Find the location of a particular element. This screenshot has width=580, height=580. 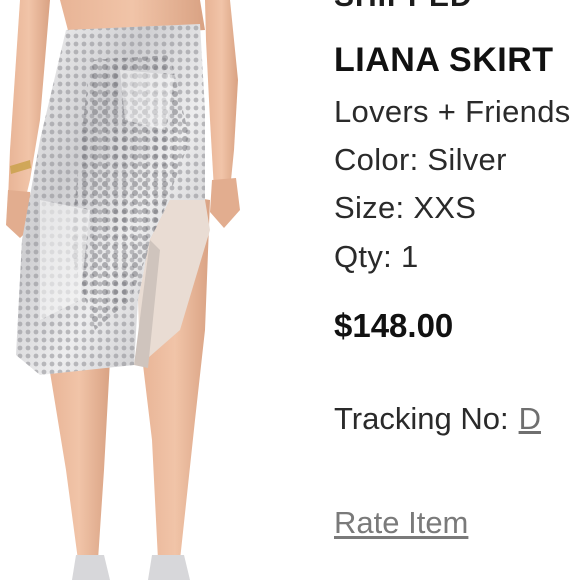

tracking-label: Tracking No: is located at coordinates (421, 418).